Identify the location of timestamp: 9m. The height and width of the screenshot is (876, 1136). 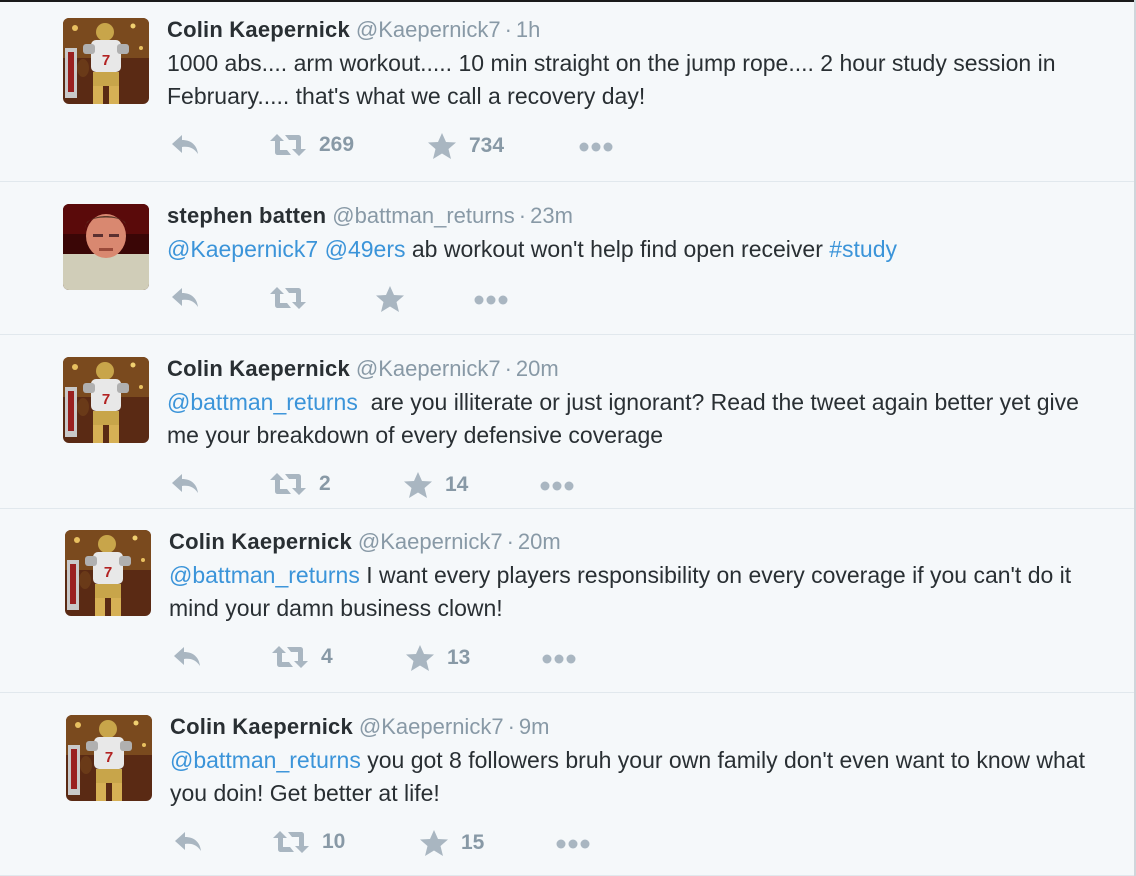
(534, 726).